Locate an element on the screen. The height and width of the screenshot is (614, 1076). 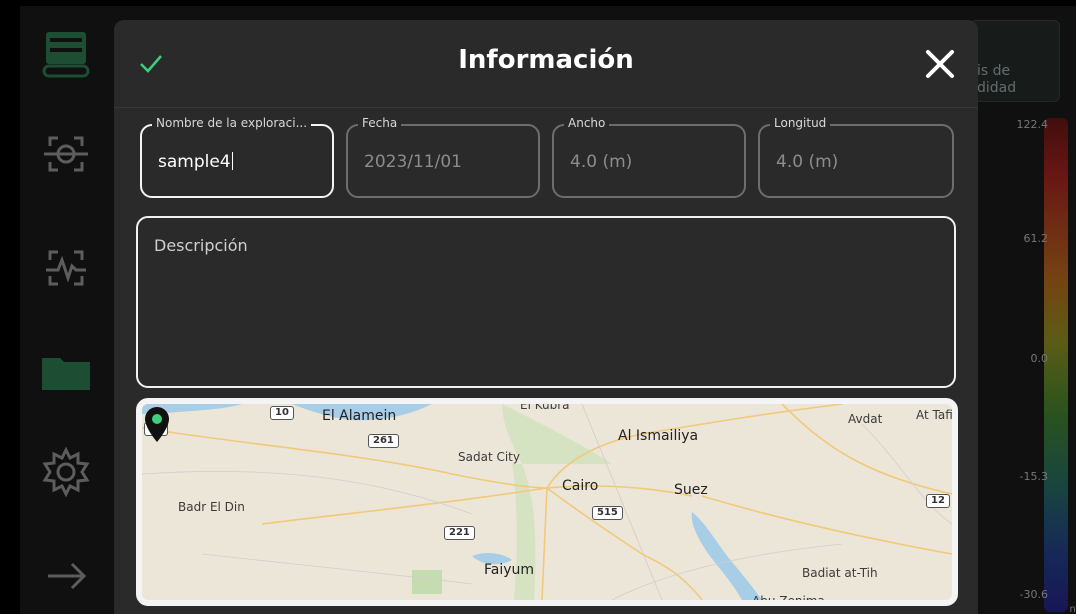
analysis-button: is de didad is located at coordinates (1015, 61).